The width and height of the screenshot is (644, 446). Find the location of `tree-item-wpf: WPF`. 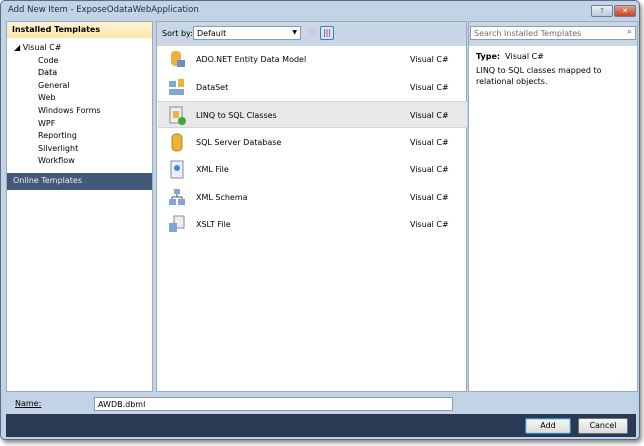

tree-item-wpf: WPF is located at coordinates (79, 124).